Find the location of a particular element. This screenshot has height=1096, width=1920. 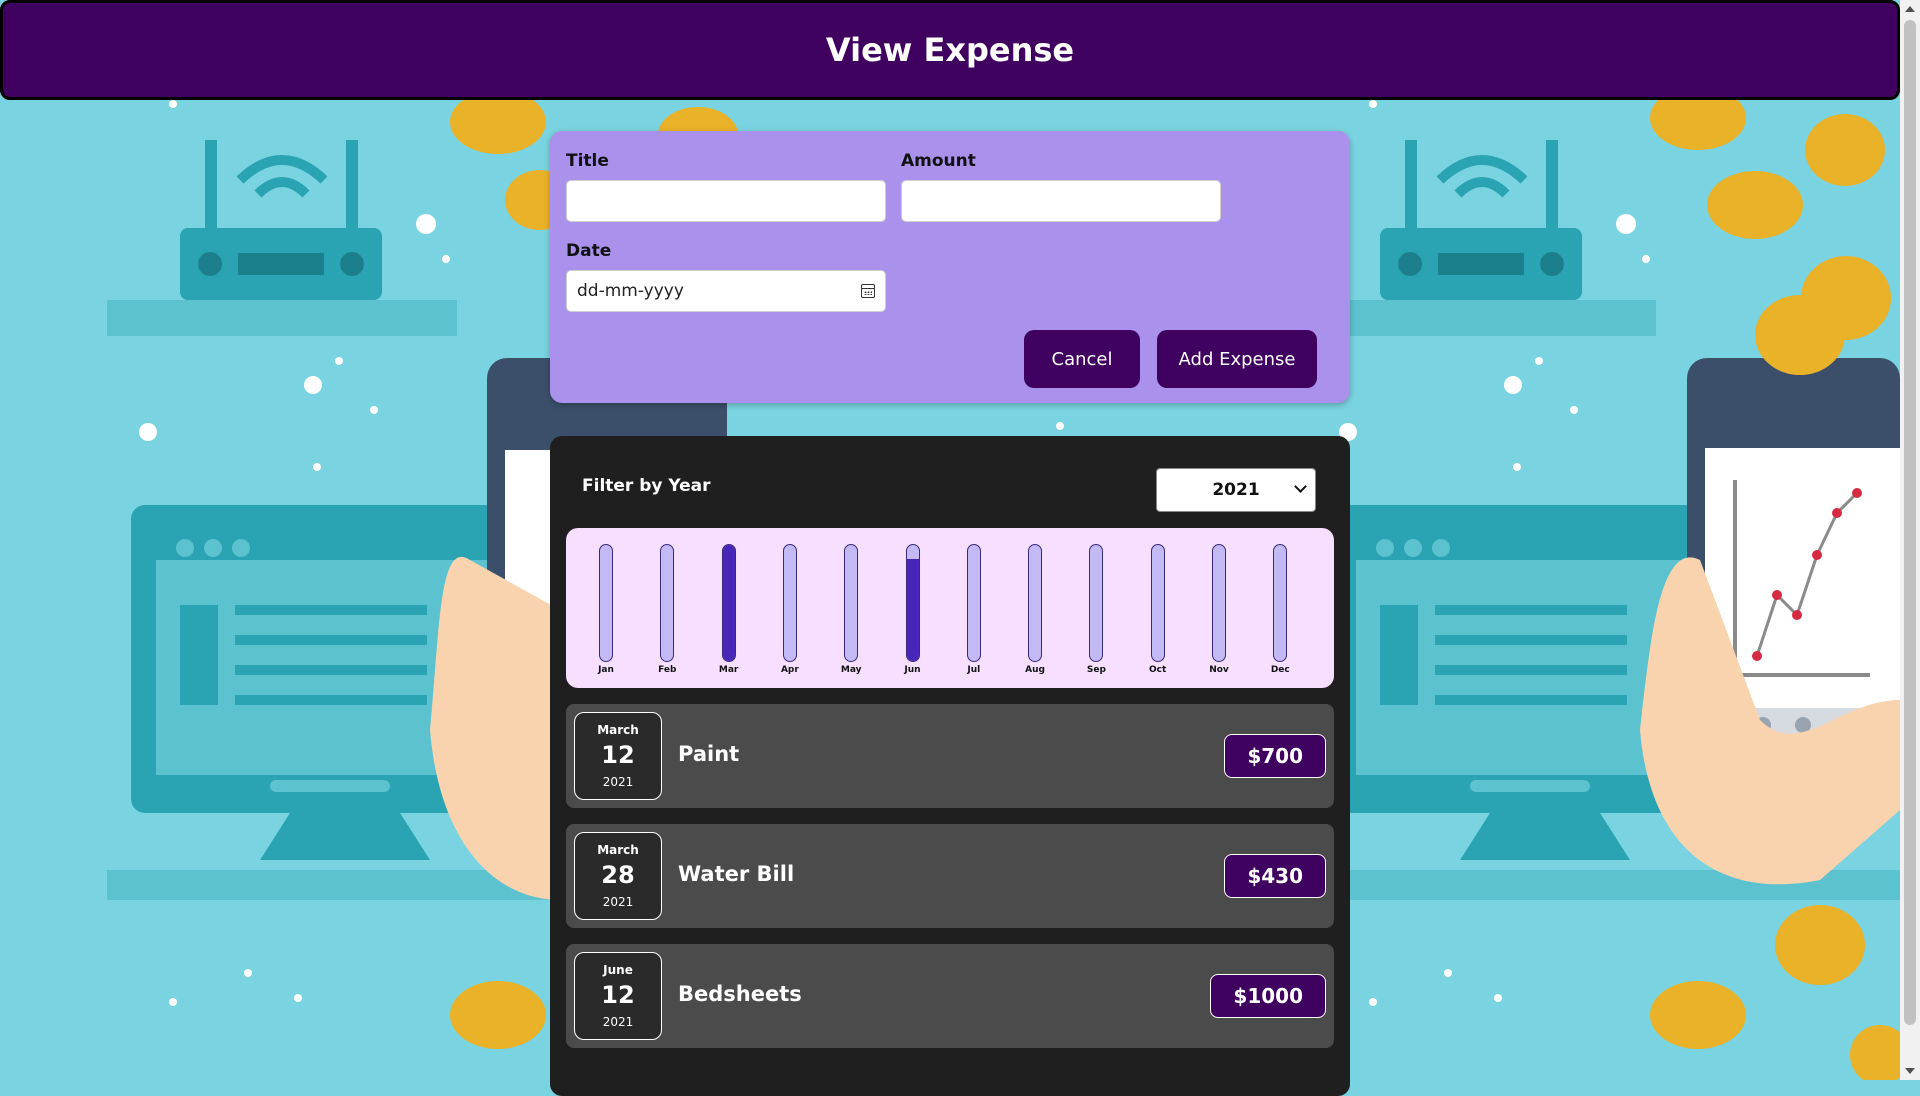

expense-date: March 12 2021 is located at coordinates (618, 756).